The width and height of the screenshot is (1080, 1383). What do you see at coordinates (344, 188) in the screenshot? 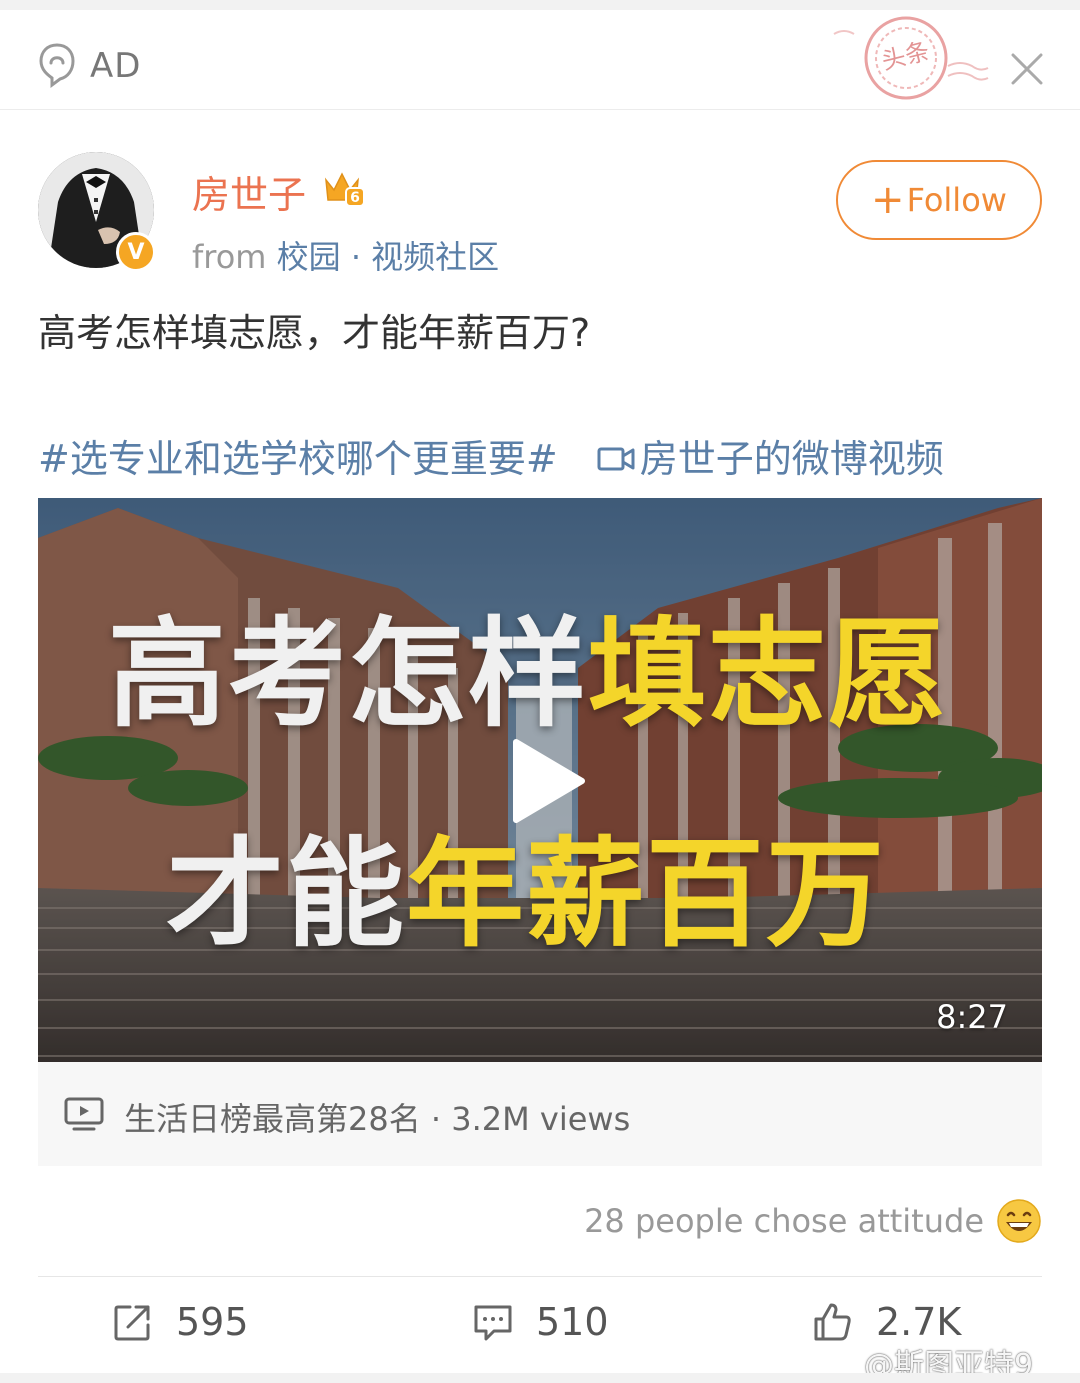
I see `member-crown-icon: 6` at bounding box center [344, 188].